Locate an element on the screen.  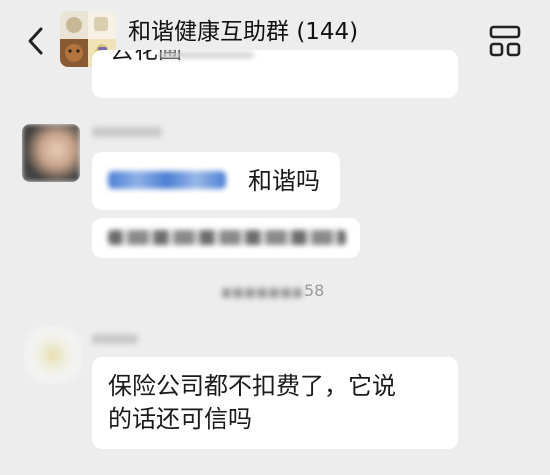
timestamp: 58 is located at coordinates (277, 292).